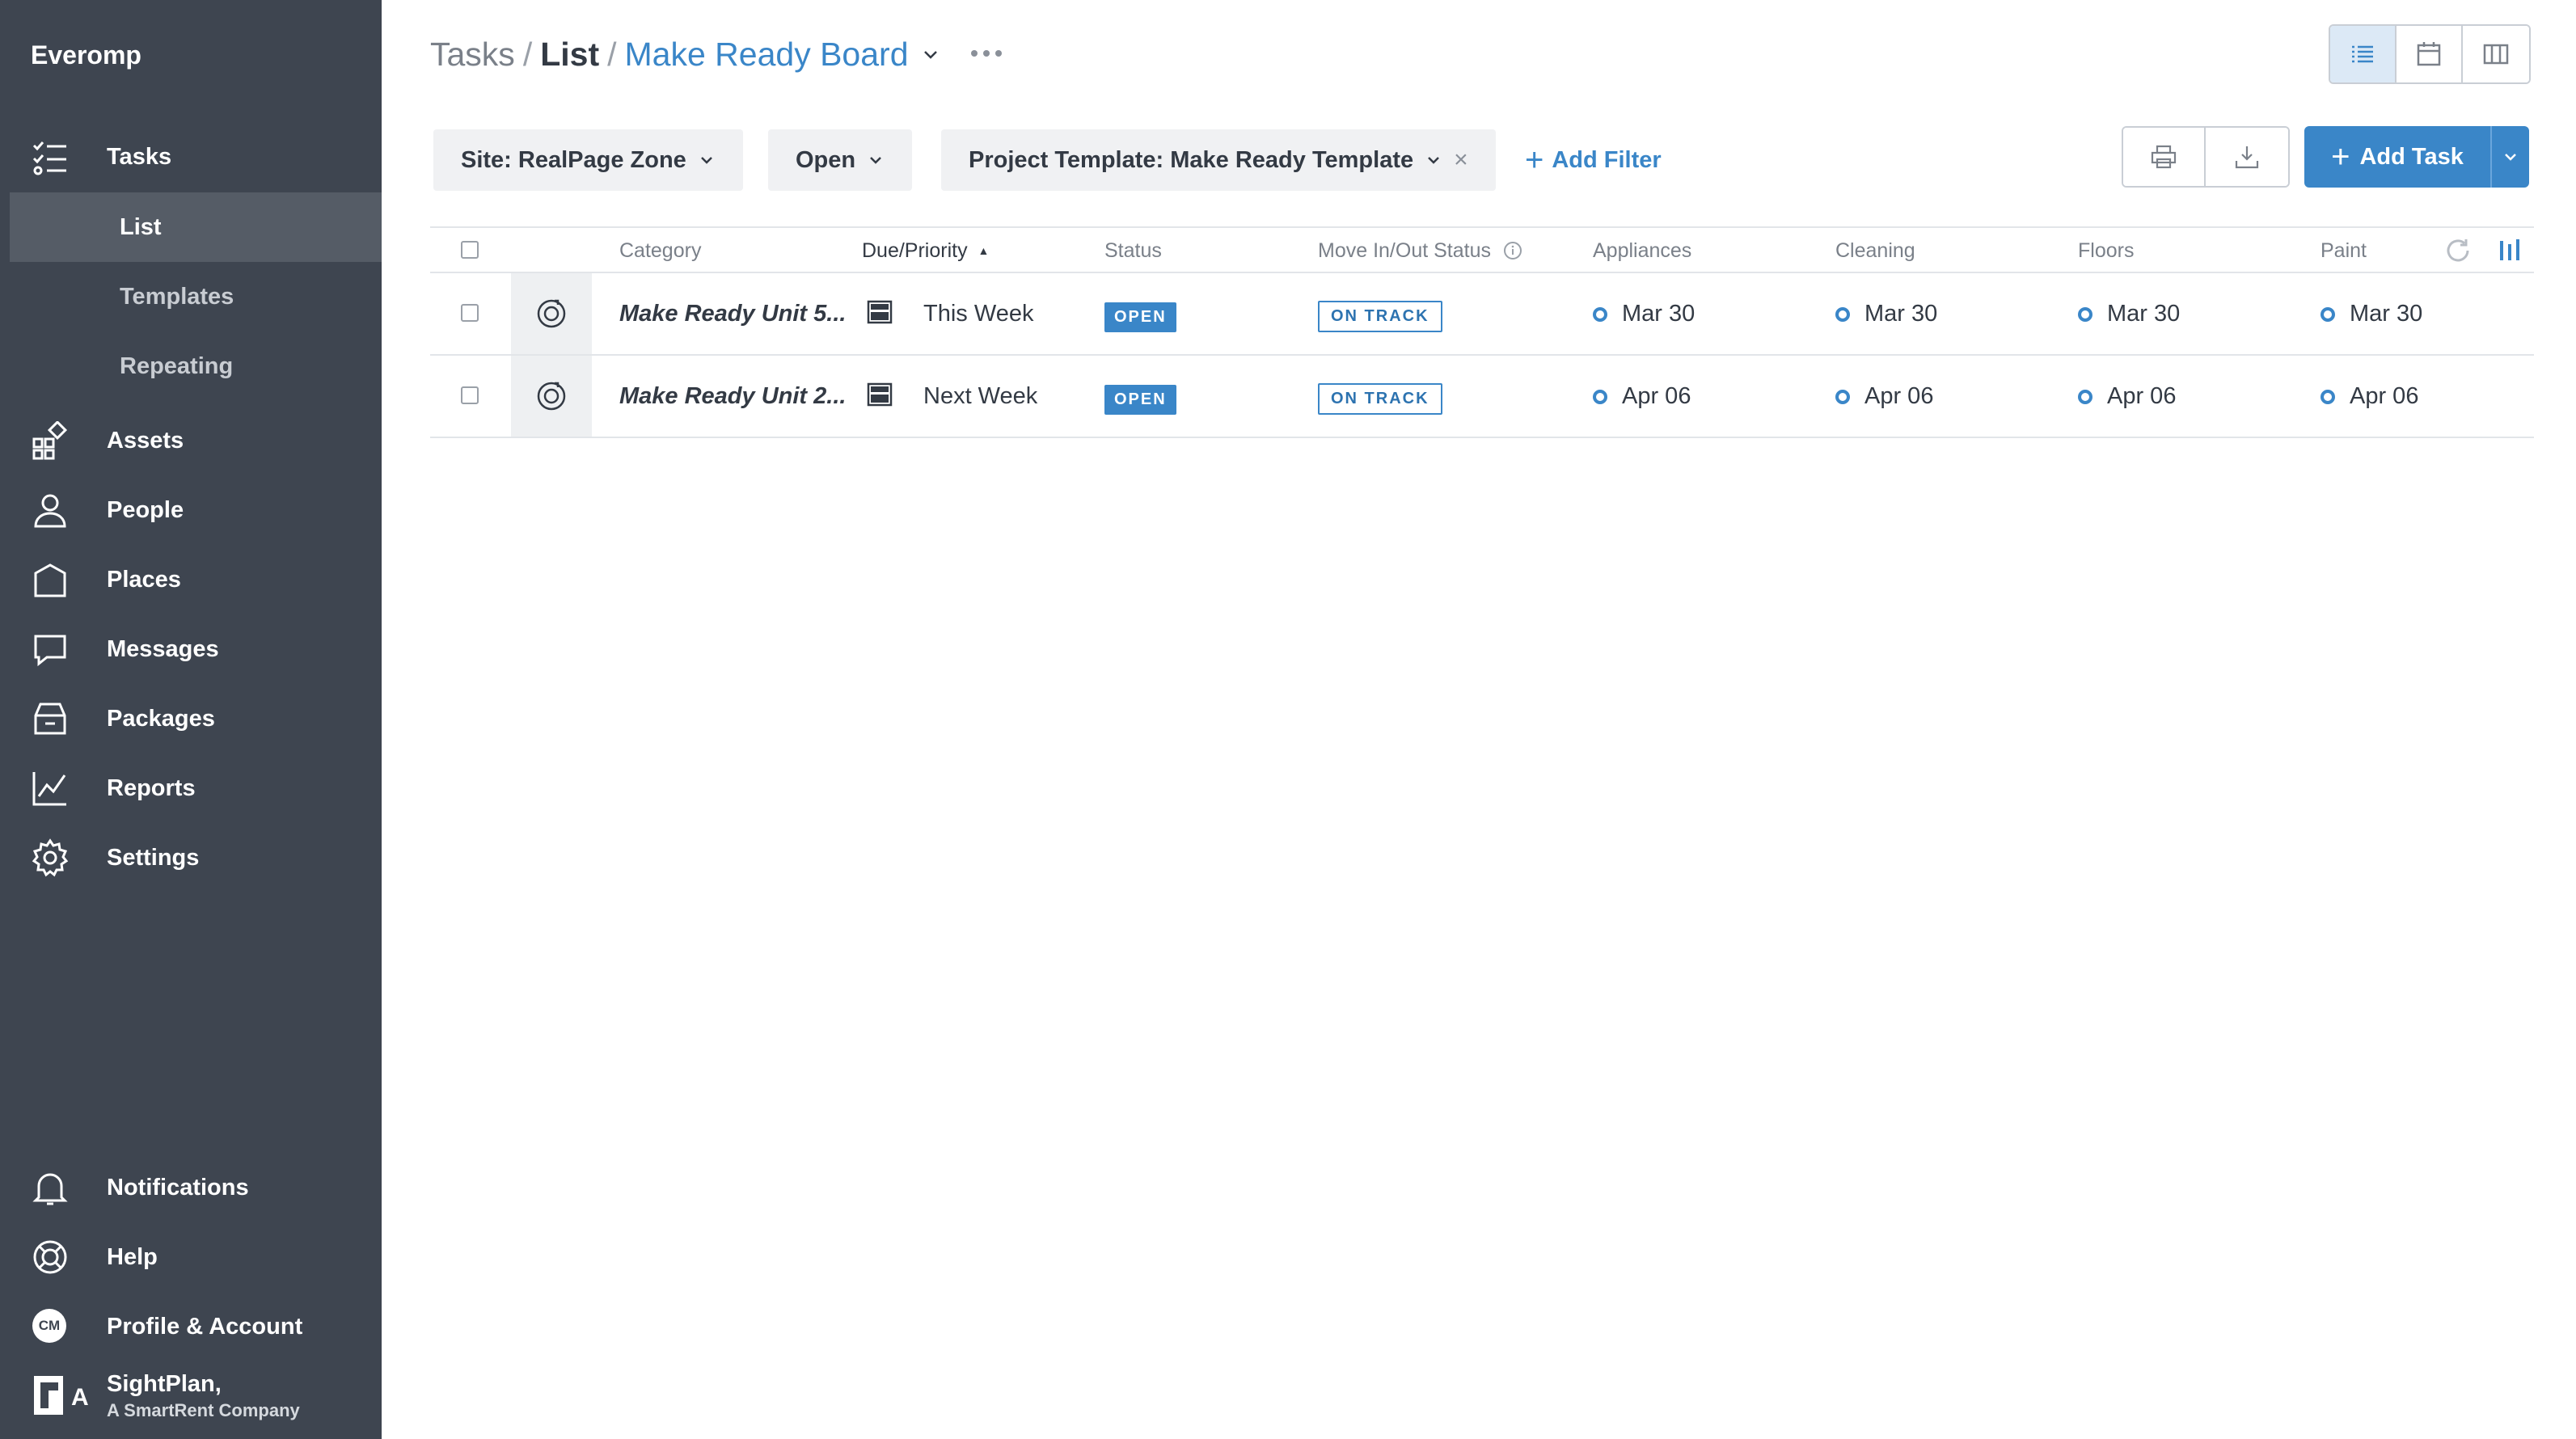 The height and width of the screenshot is (1439, 2576). What do you see at coordinates (2344, 251) in the screenshot?
I see `column-header-paint: Paint` at bounding box center [2344, 251].